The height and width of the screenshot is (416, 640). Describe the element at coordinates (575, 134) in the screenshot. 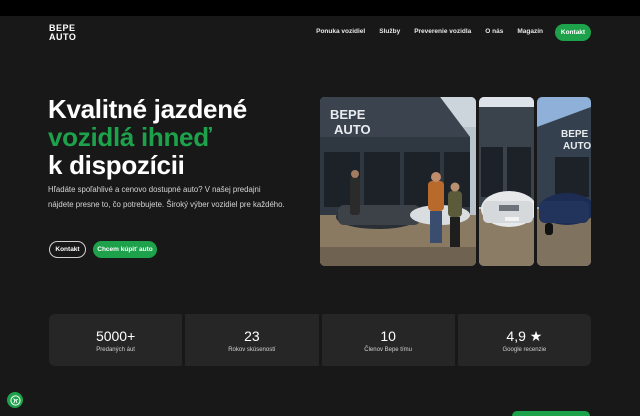

I see `blue-car-sign-line-1: BEPE` at that location.